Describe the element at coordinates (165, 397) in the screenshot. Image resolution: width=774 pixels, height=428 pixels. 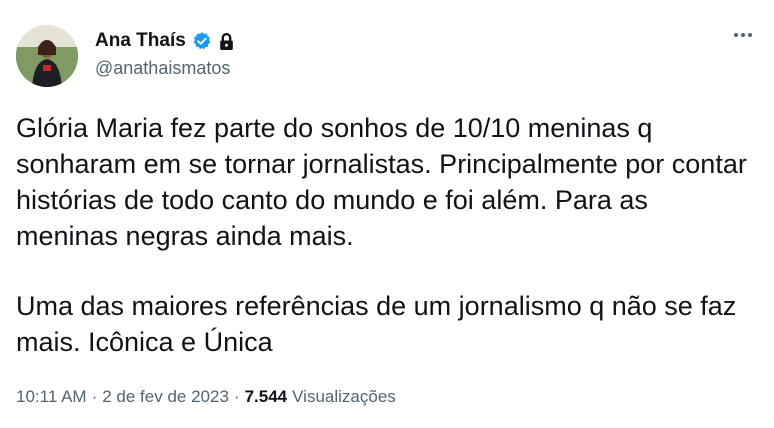
I see `tweet-date: 2 de fev de 2023` at that location.